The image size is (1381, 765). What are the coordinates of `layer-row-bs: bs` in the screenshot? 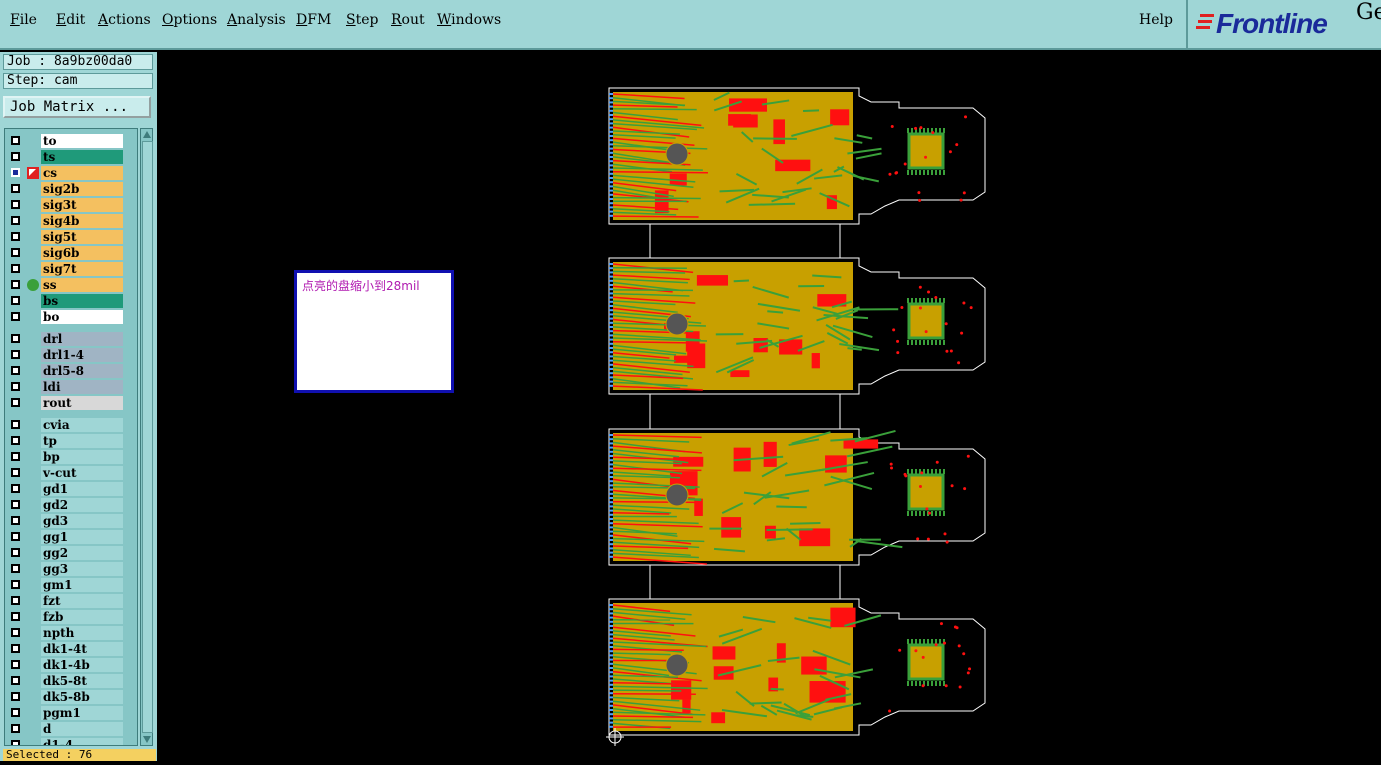 It's located at (71, 301).